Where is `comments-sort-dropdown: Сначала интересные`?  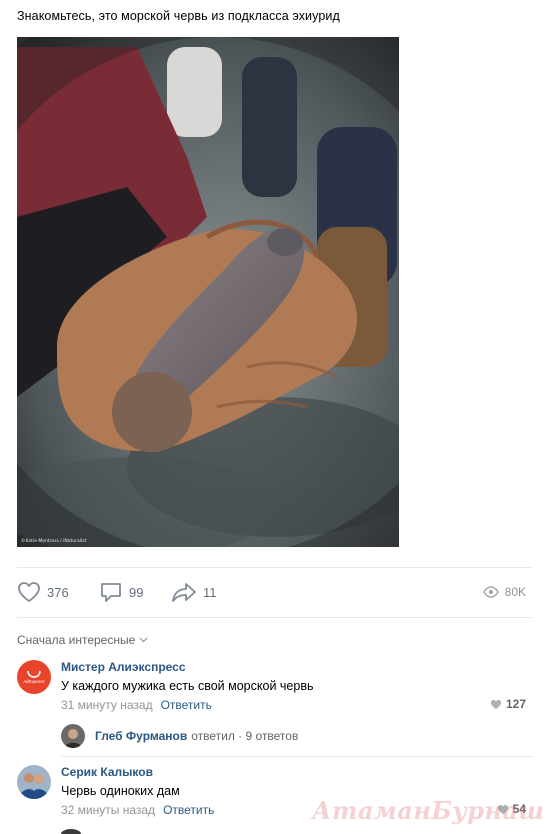 comments-sort-dropdown: Сначала интересные is located at coordinates (82, 640).